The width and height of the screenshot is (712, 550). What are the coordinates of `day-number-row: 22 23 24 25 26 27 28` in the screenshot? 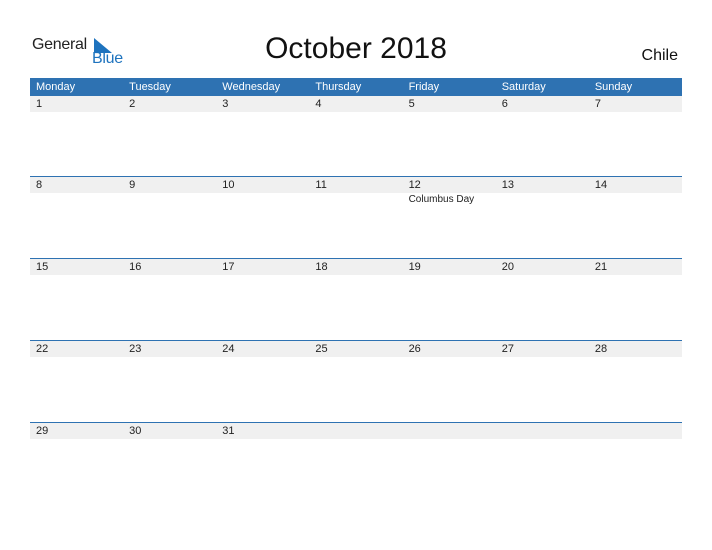 It's located at (356, 349).